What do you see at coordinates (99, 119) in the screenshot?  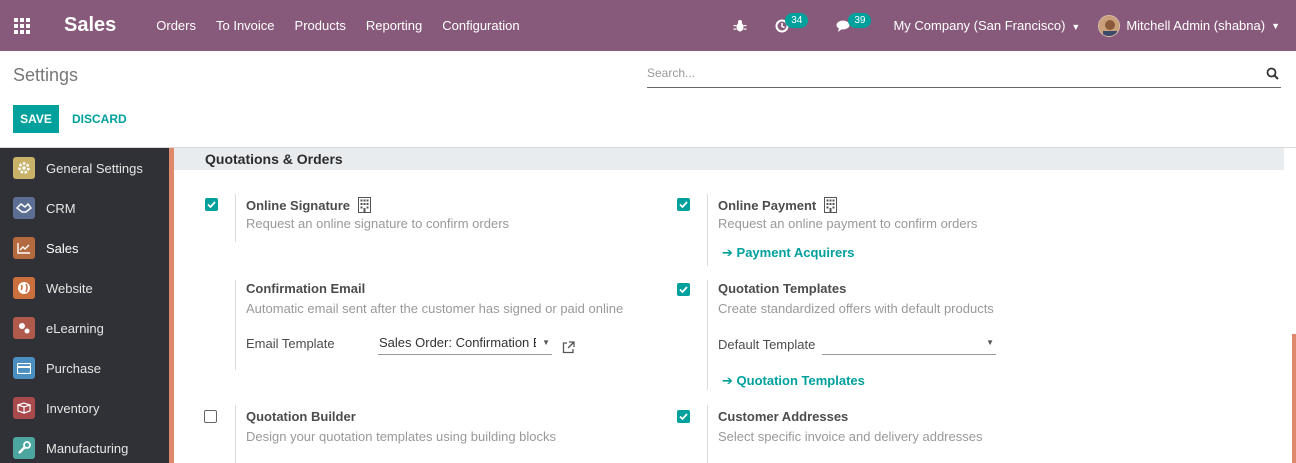 I see `discard-button: DISCARD` at bounding box center [99, 119].